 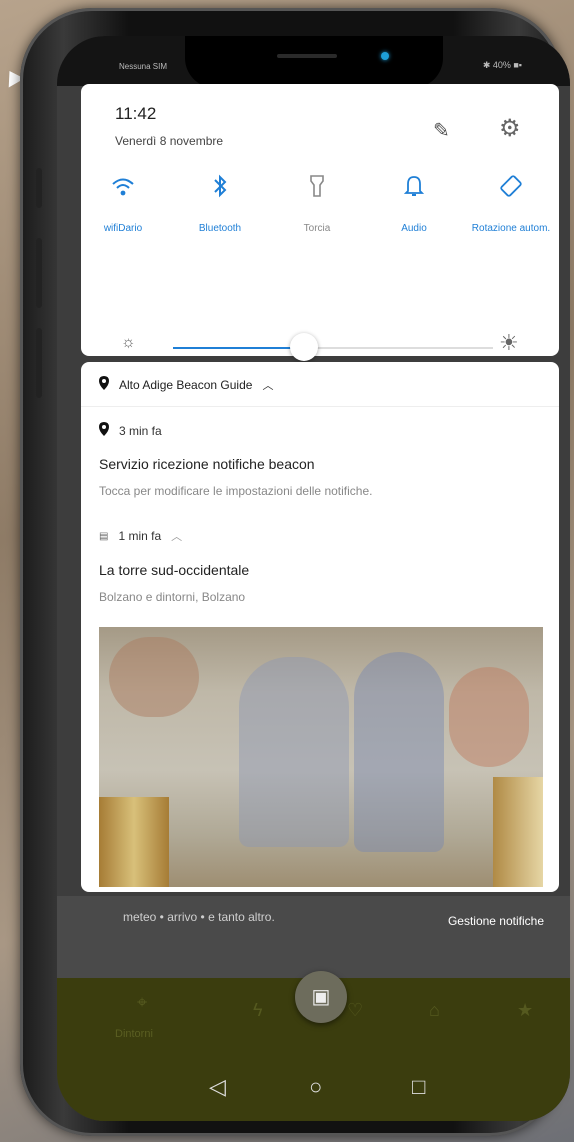 I want to click on brightness-high-icon: ☀, so click(x=509, y=342).